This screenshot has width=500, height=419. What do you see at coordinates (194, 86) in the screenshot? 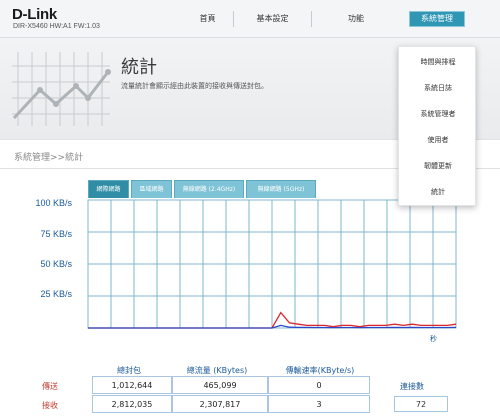
I see `page-description: 流量統計會顯示經由此裝置的接收與傳送封包。` at bounding box center [194, 86].